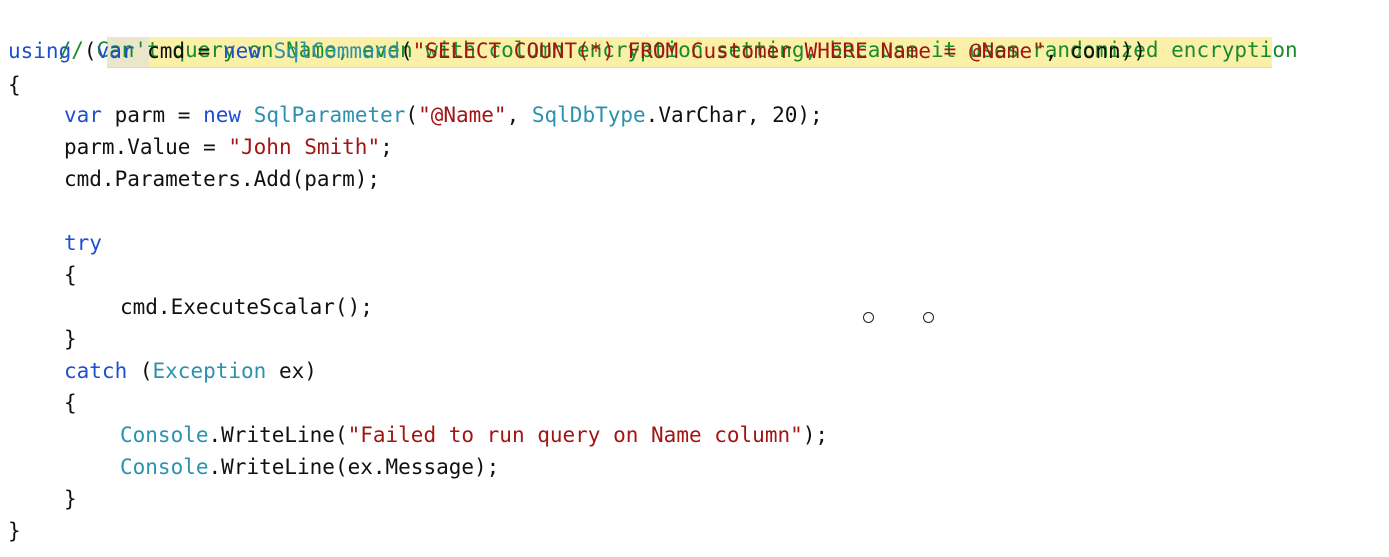 This screenshot has width=1389, height=557. What do you see at coordinates (42, 339) in the screenshot?
I see `code-line-11: }` at bounding box center [42, 339].